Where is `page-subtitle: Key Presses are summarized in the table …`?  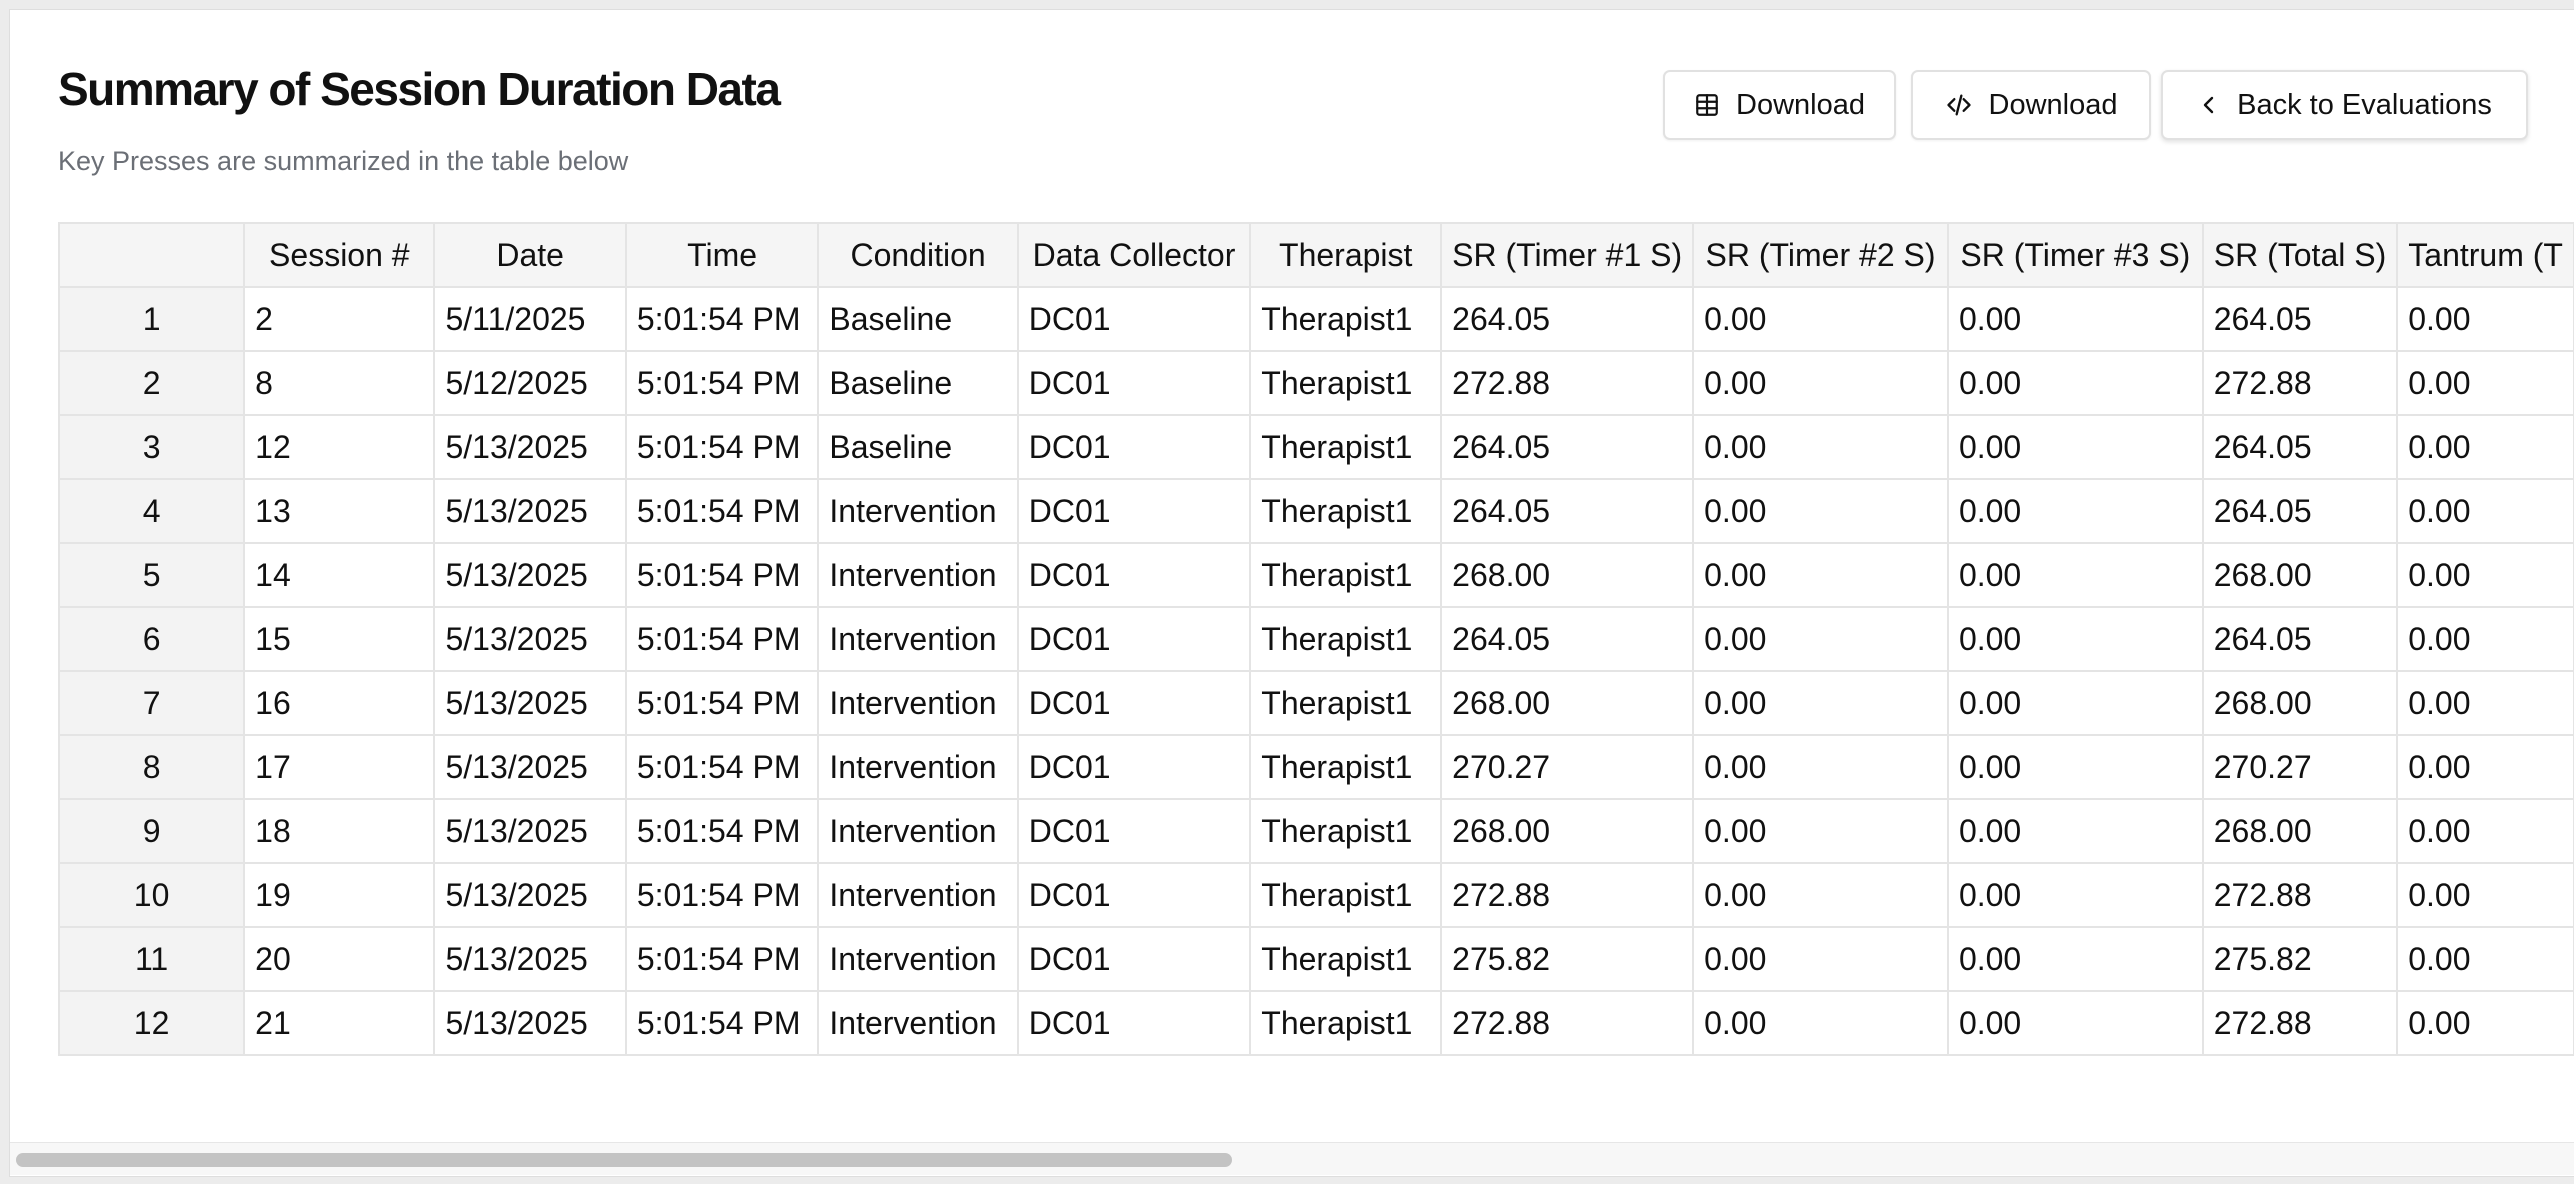
page-subtitle: Key Presses are summarized in the table … is located at coordinates (343, 161).